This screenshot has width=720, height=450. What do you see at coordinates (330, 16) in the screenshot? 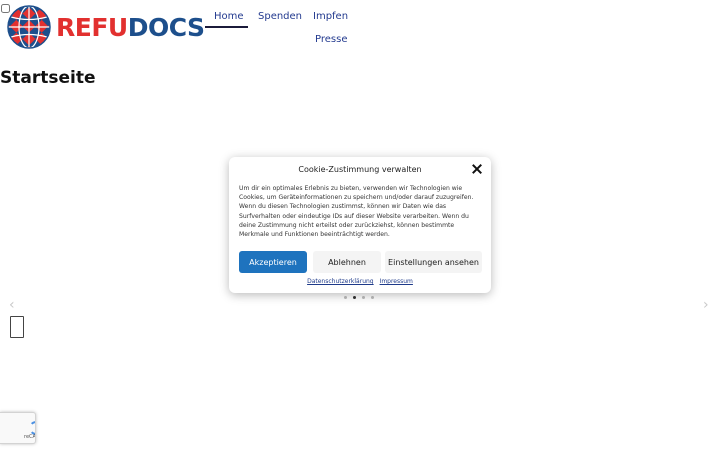
I see `nav-item-impfen: Impfen` at bounding box center [330, 16].